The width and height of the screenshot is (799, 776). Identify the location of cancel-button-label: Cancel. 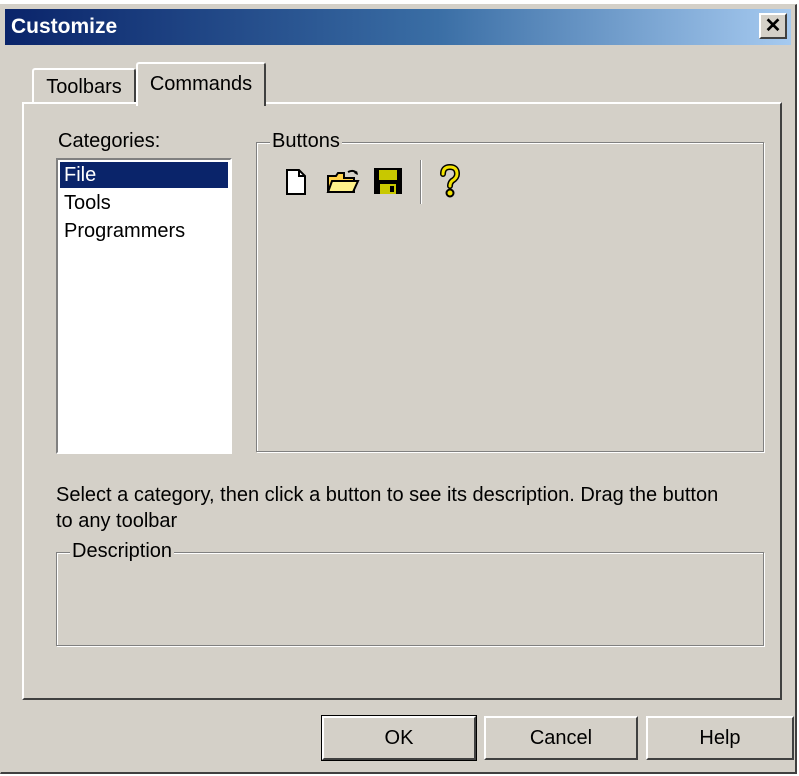
(561, 738).